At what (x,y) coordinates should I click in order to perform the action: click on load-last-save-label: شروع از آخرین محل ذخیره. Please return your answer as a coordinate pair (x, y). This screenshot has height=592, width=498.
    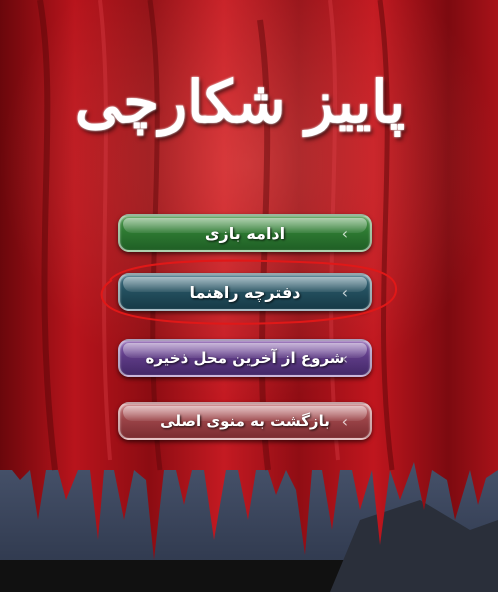
    Looking at the image, I should click on (245, 358).